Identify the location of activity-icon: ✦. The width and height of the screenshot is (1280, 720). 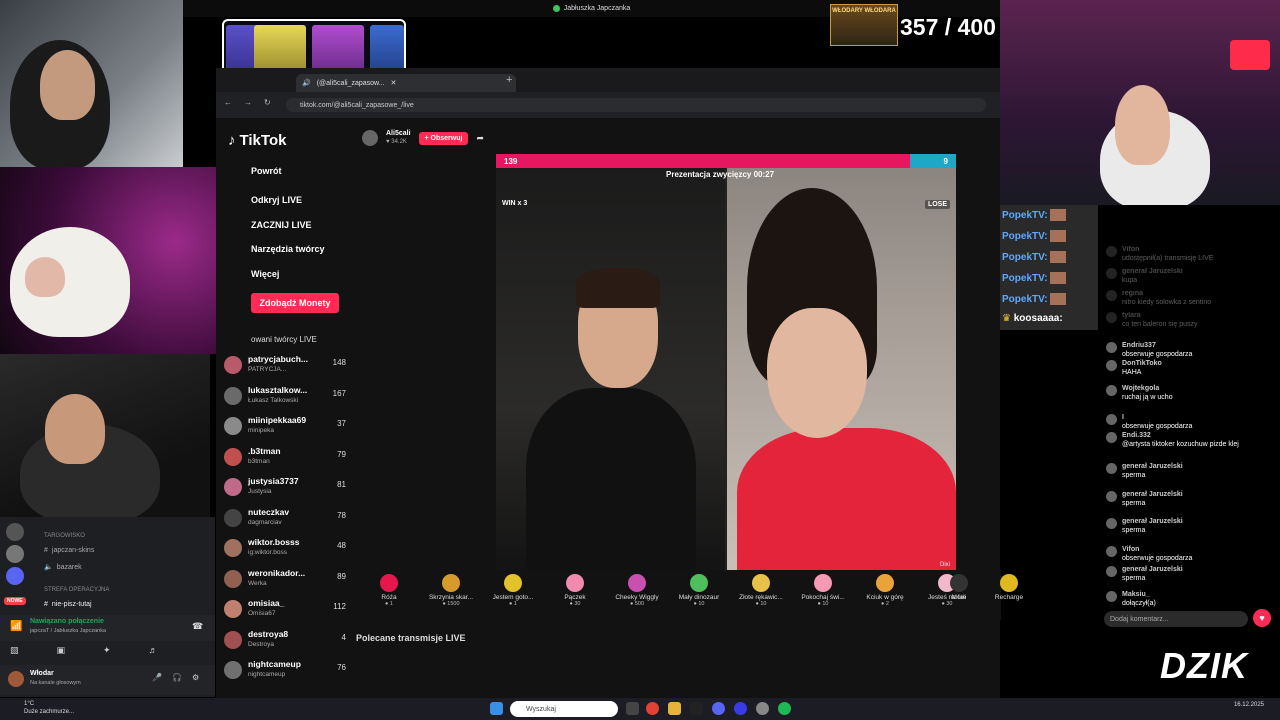
(107, 650).